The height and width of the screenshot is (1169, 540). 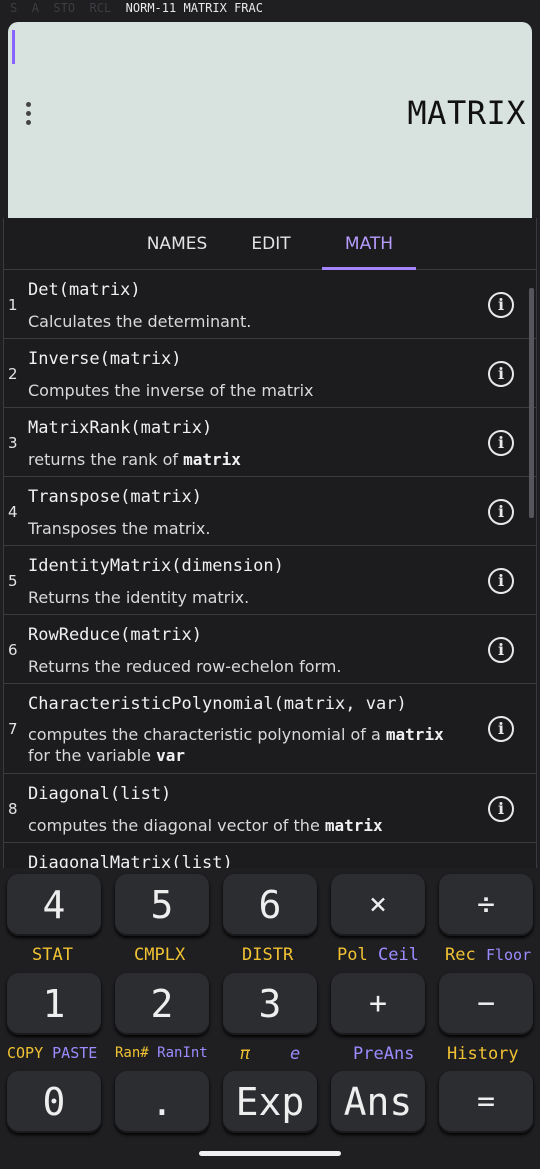 What do you see at coordinates (270, 905) in the screenshot?
I see `key-6: 6` at bounding box center [270, 905].